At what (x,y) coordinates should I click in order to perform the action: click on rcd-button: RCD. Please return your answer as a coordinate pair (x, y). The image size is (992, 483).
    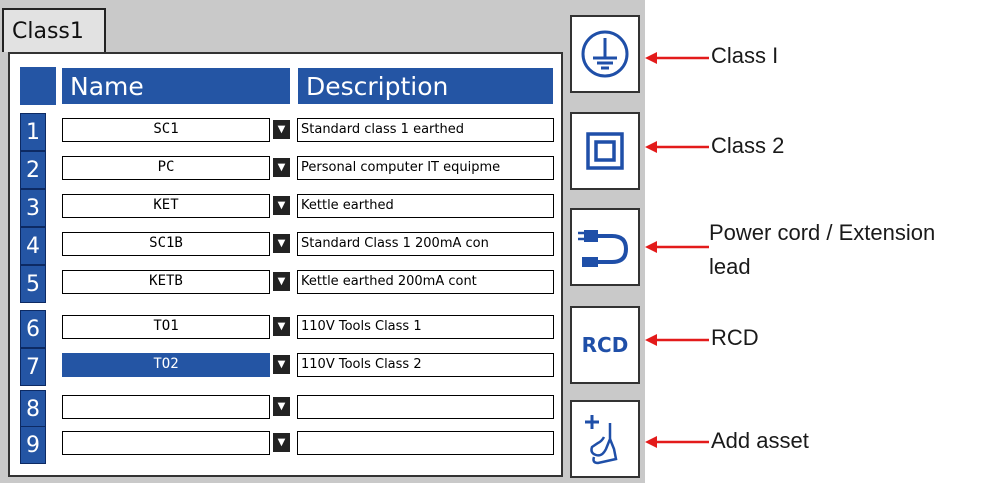
    Looking at the image, I should click on (605, 345).